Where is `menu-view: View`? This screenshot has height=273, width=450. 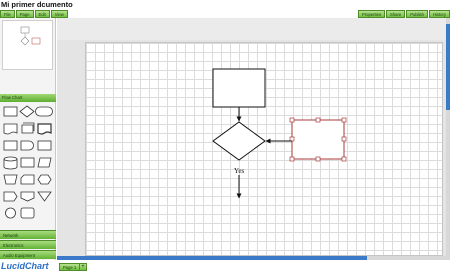 menu-view: View is located at coordinates (59, 14).